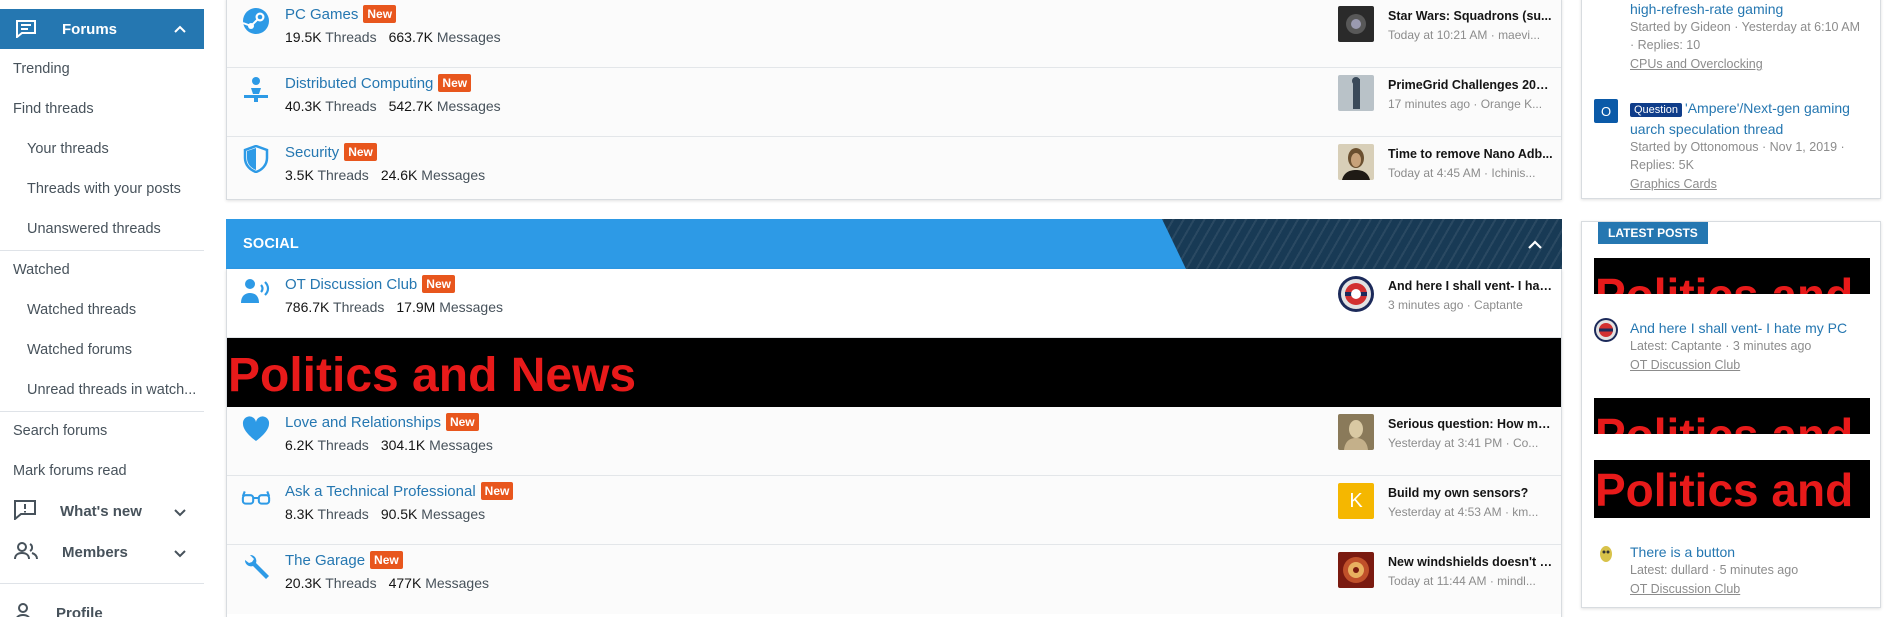 The width and height of the screenshot is (1899, 617). What do you see at coordinates (102, 583) in the screenshot?
I see `sidebar-divider` at bounding box center [102, 583].